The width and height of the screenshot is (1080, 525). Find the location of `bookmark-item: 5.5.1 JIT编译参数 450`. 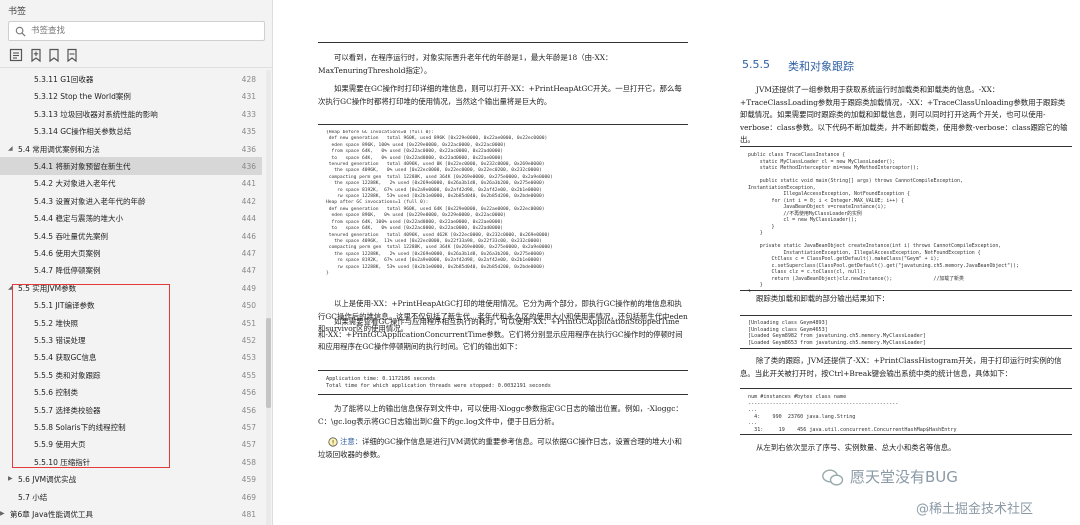

bookmark-item: 5.5.1 JIT编译参数 450 is located at coordinates (131, 305).